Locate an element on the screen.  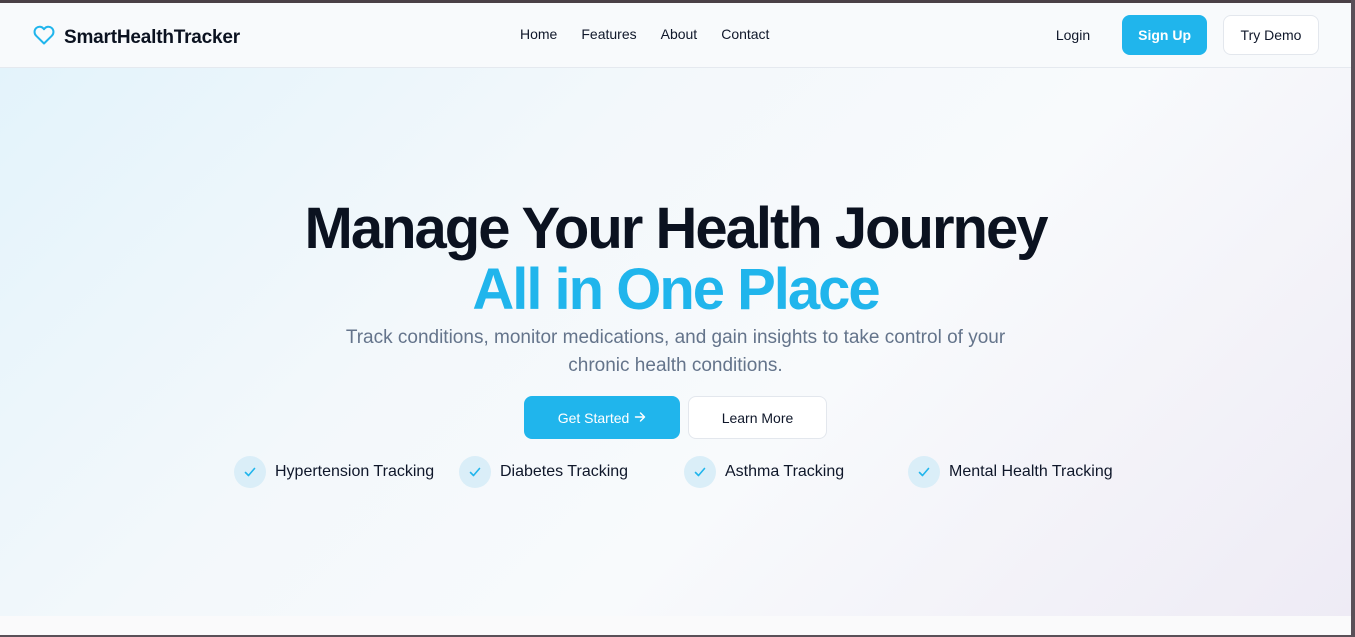
nav-home-link: Home is located at coordinates (538, 34).